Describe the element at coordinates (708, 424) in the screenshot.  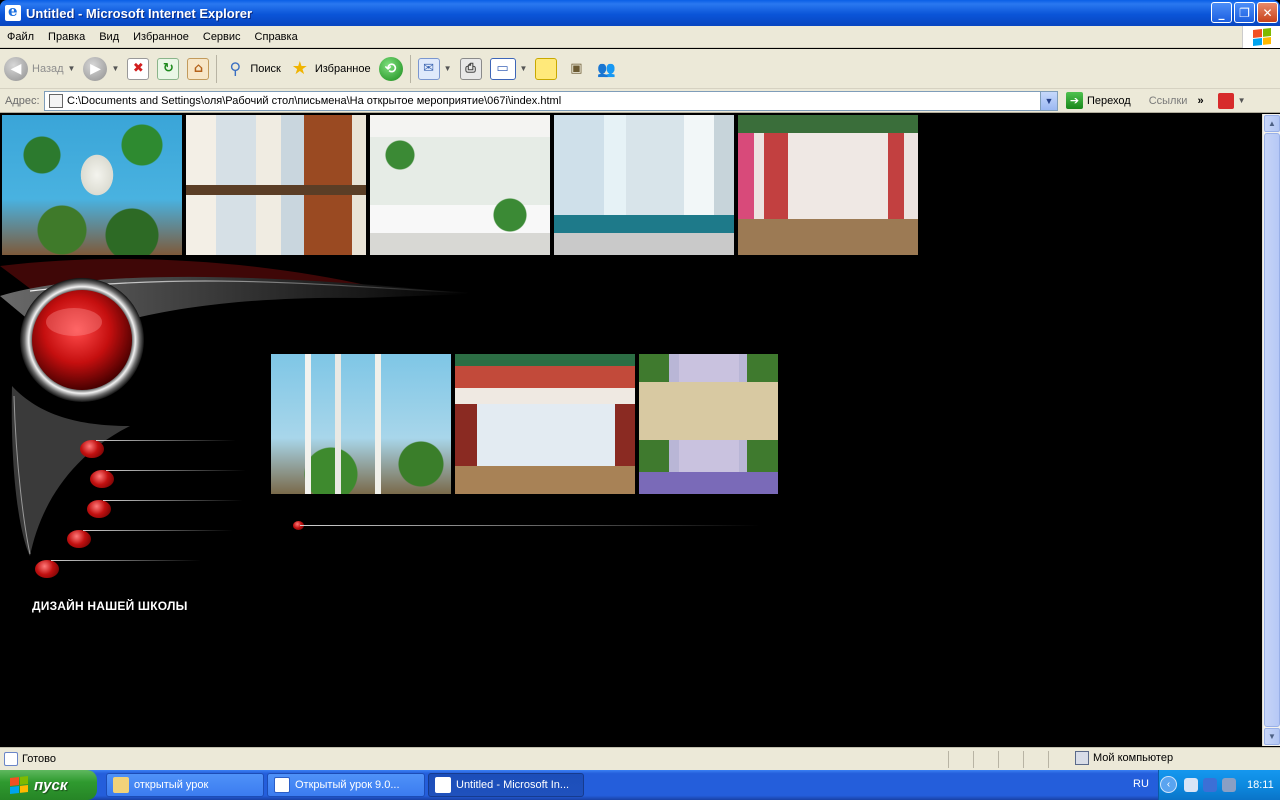
I see `photo-memorial-portrait` at that location.